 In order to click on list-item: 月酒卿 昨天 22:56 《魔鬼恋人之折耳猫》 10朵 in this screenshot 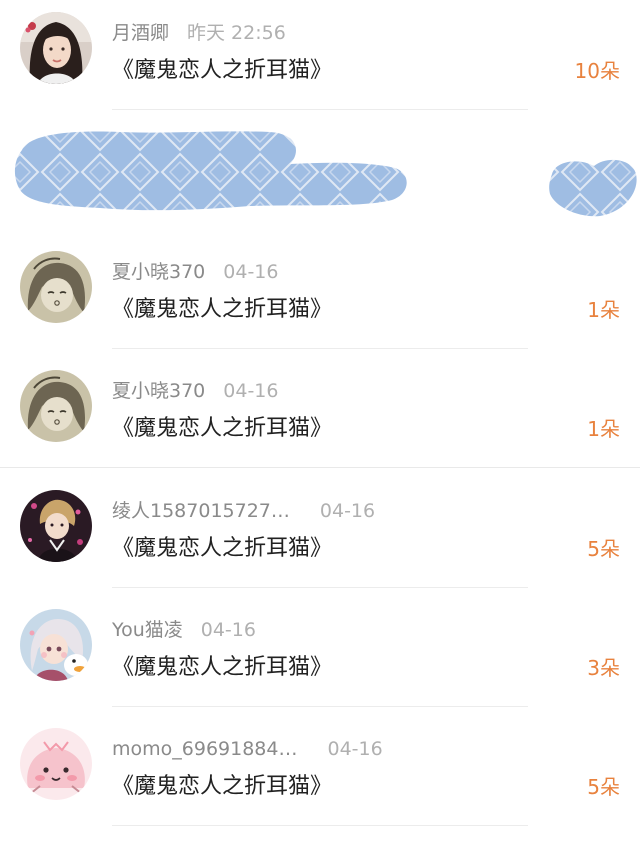, I will do `click(320, 59)`.